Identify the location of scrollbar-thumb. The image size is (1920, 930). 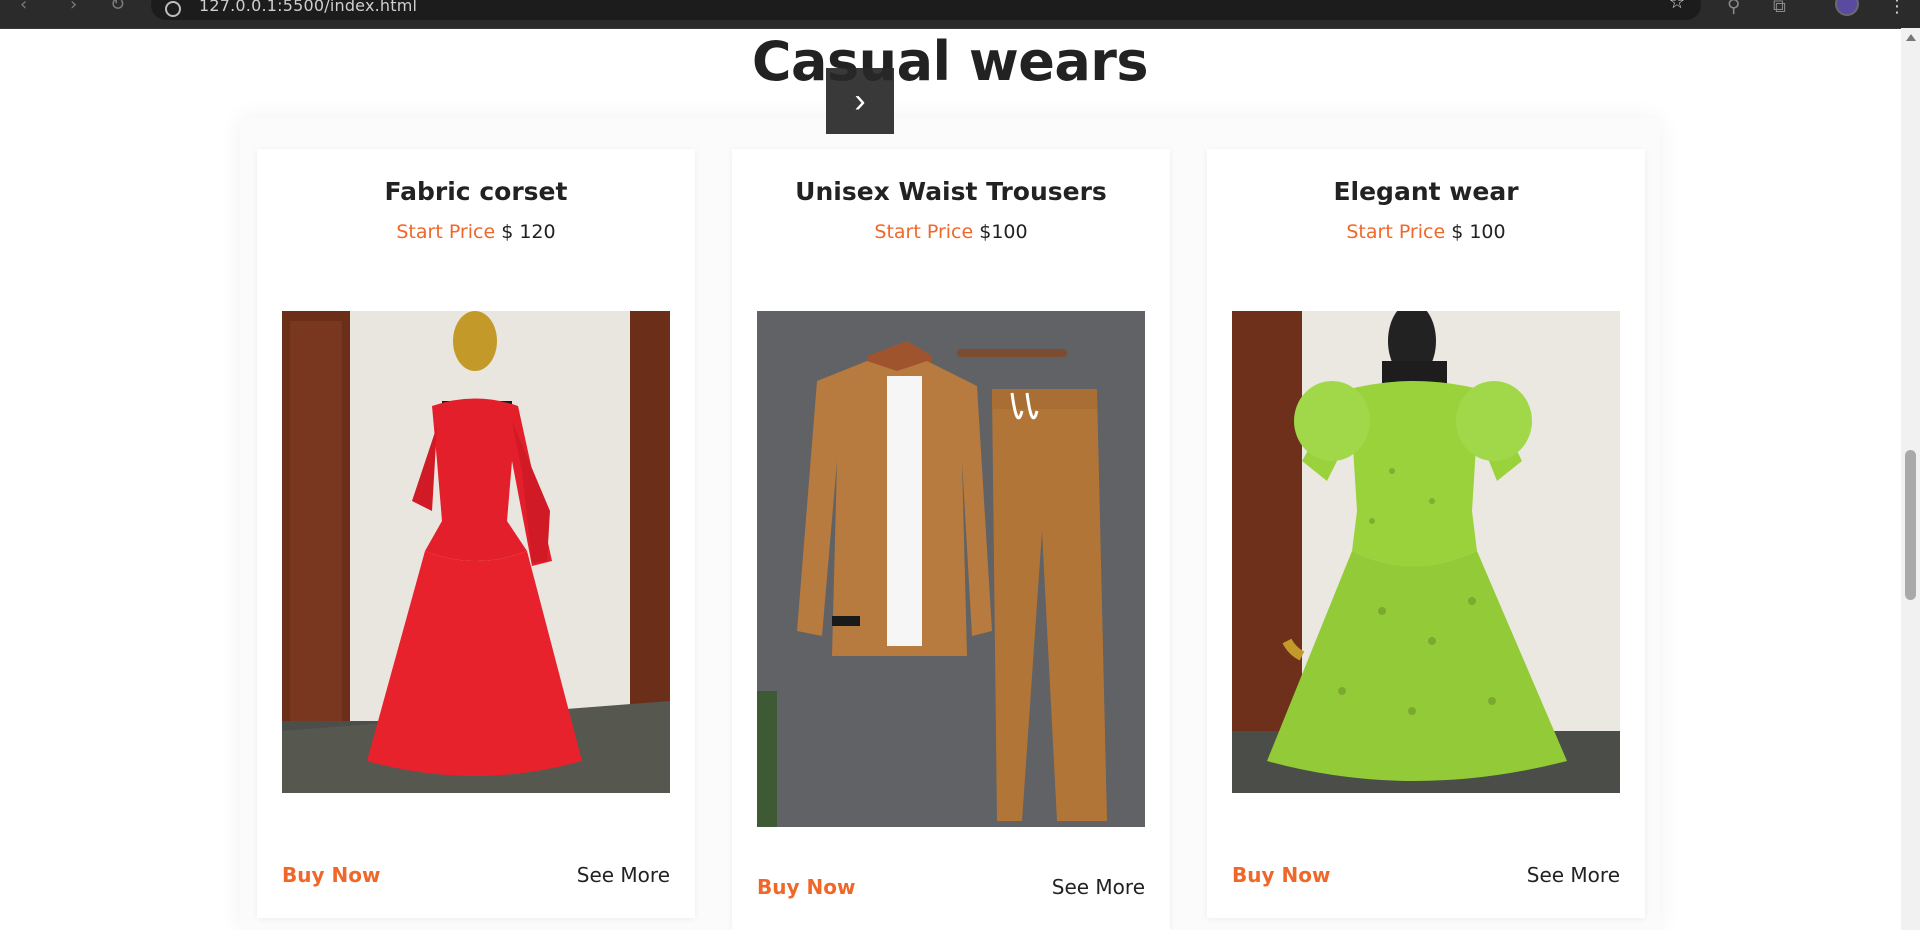
(1910, 525).